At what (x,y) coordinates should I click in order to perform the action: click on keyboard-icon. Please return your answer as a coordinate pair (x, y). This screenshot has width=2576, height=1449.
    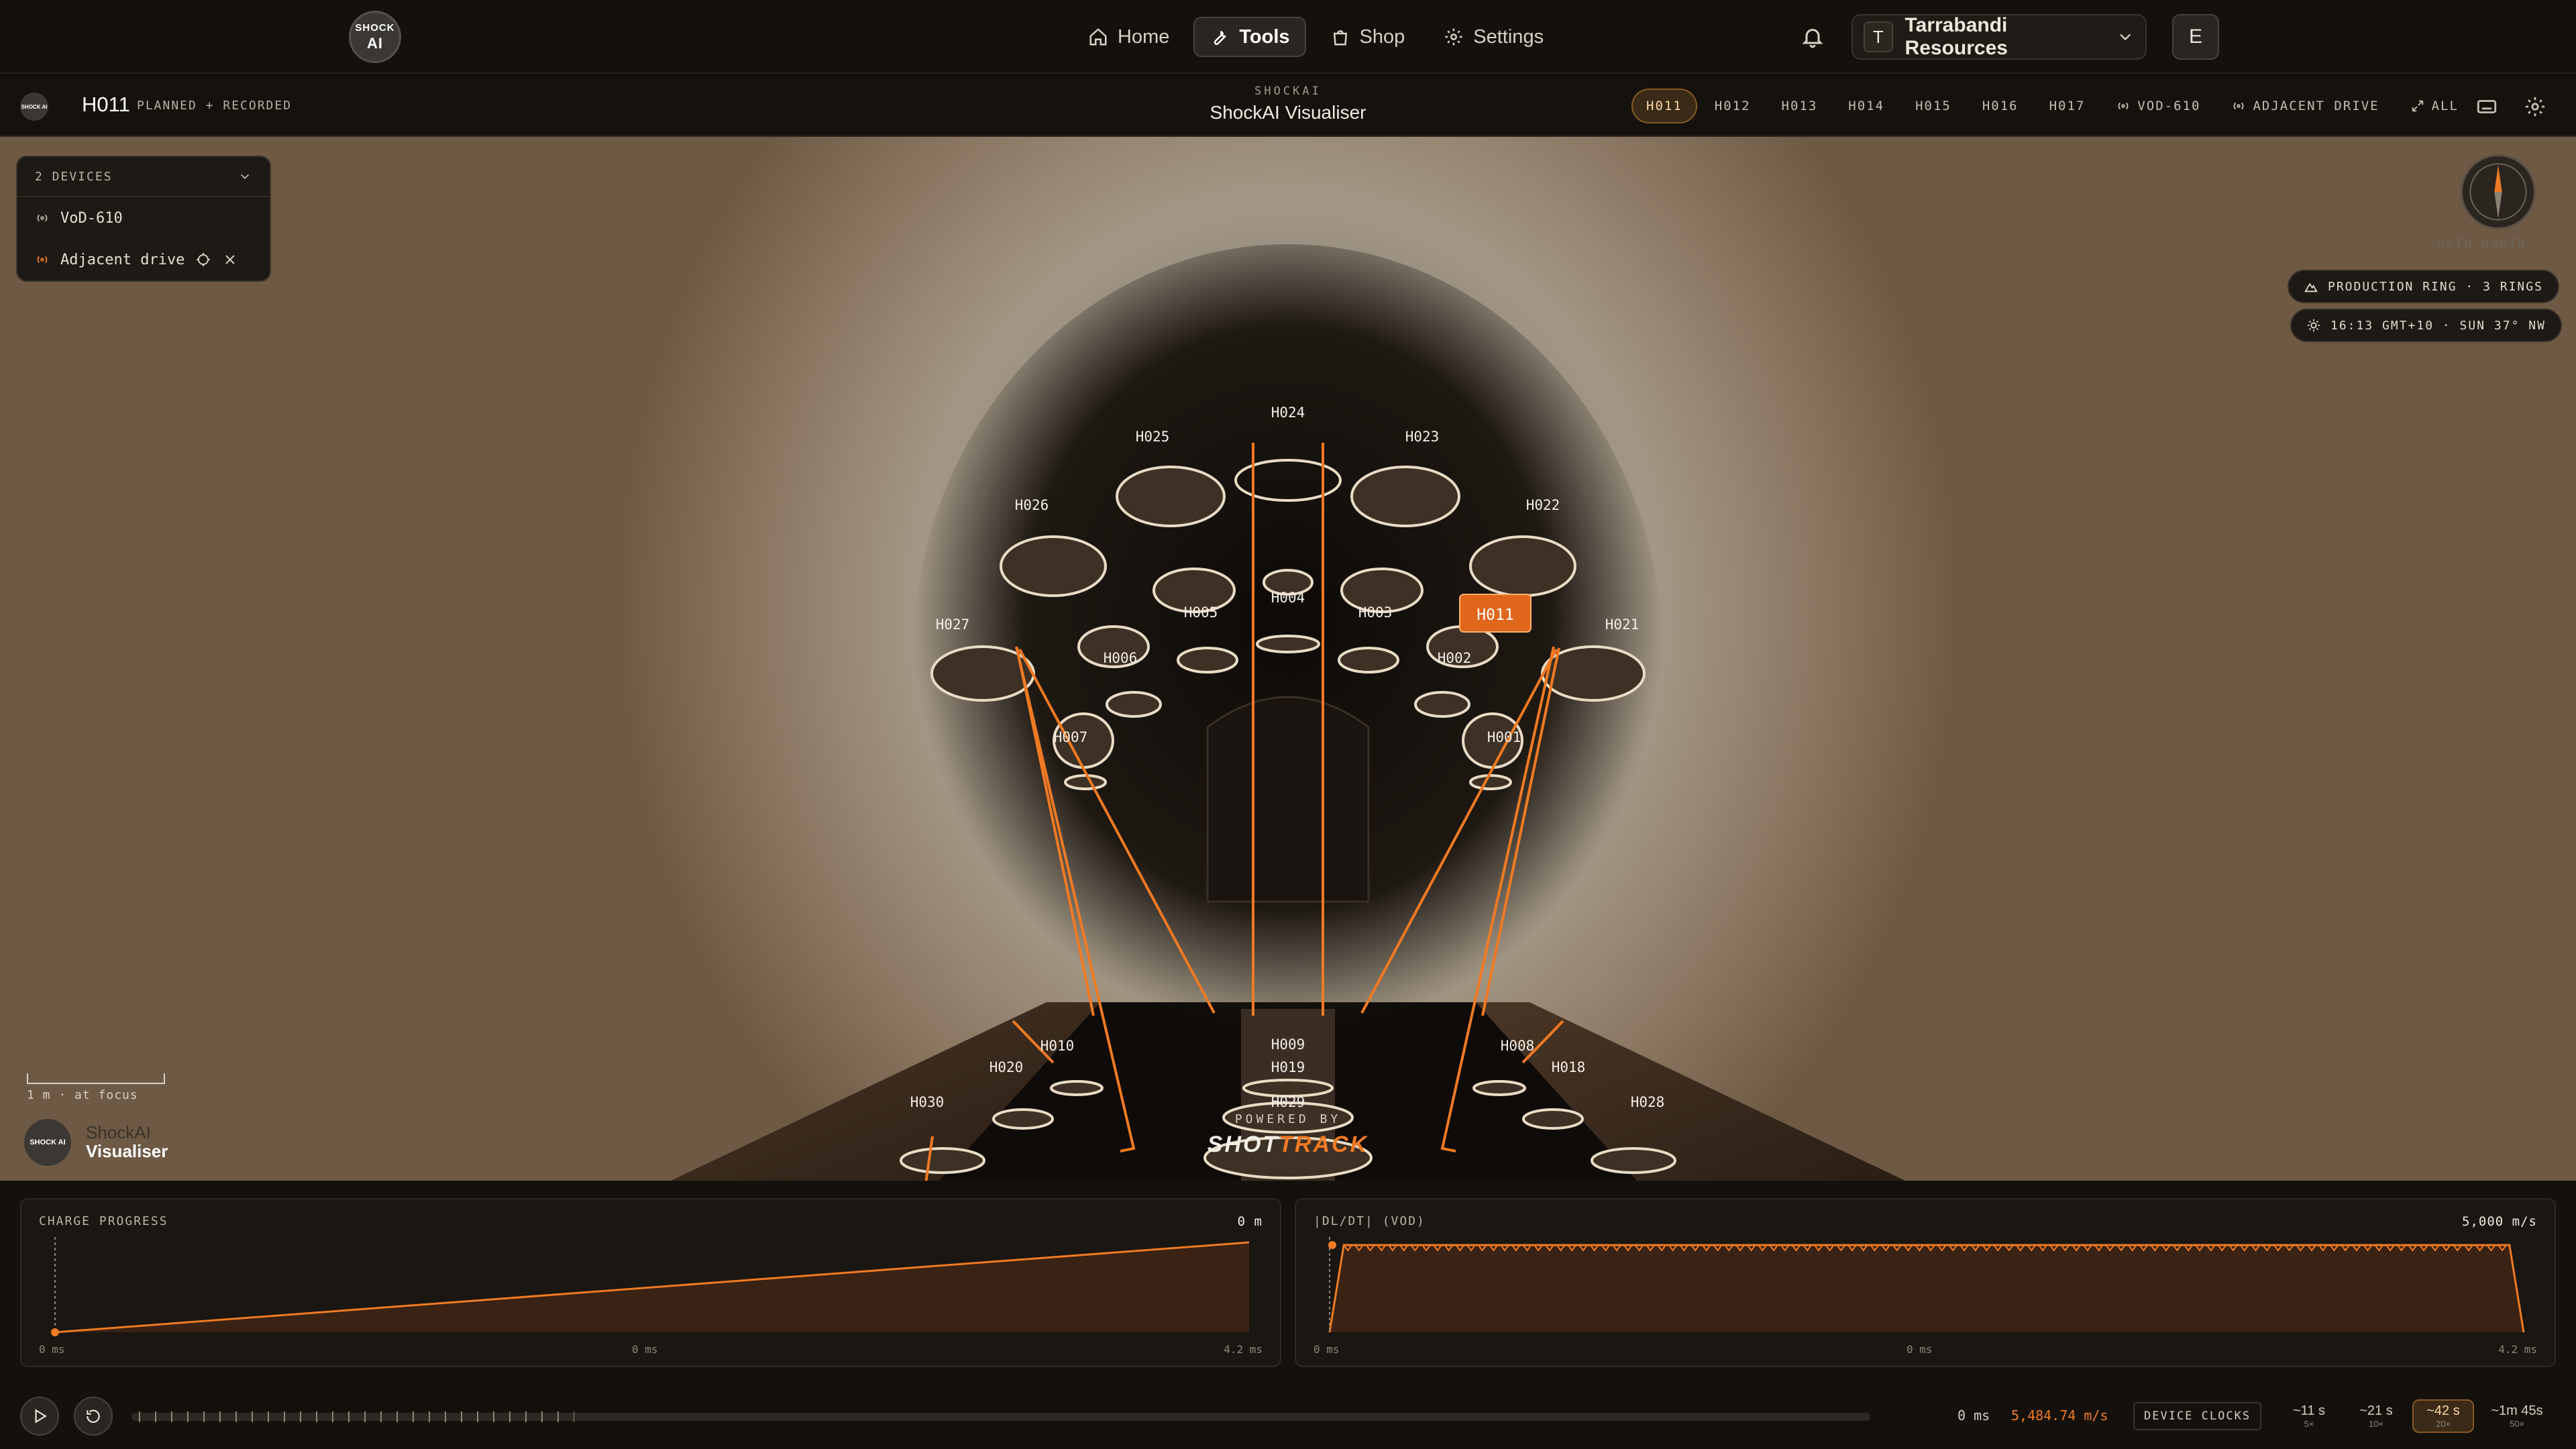
    Looking at the image, I should click on (2486, 106).